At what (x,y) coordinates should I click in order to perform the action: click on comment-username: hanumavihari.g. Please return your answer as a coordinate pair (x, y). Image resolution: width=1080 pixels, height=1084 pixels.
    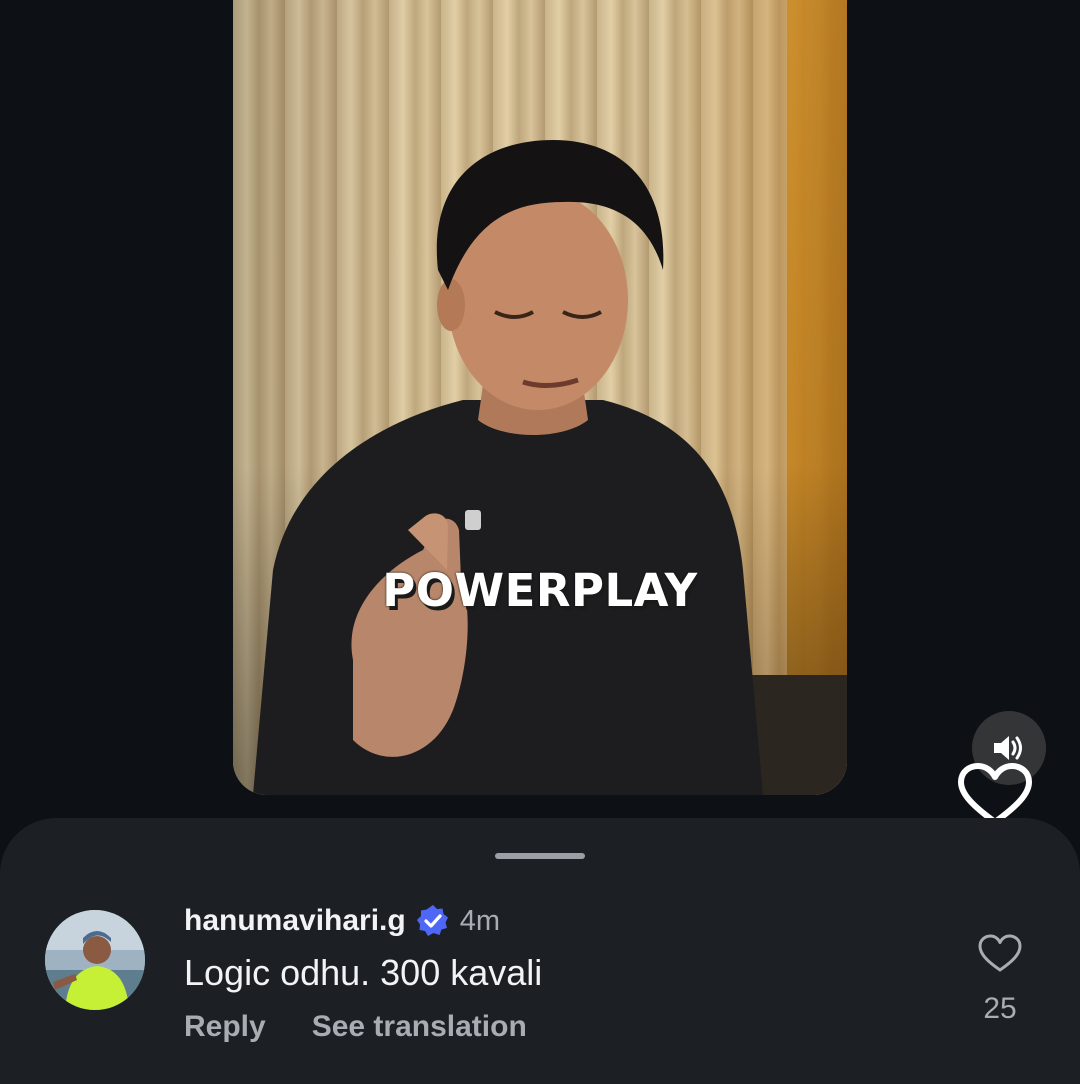
    Looking at the image, I should click on (295, 921).